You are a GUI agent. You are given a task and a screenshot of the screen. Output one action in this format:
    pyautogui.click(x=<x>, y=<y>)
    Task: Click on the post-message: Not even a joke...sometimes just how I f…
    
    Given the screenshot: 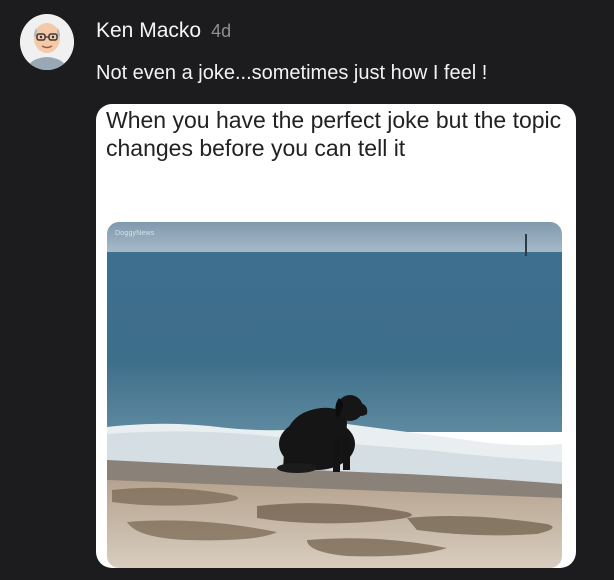 What is the action you would take?
    pyautogui.click(x=292, y=73)
    